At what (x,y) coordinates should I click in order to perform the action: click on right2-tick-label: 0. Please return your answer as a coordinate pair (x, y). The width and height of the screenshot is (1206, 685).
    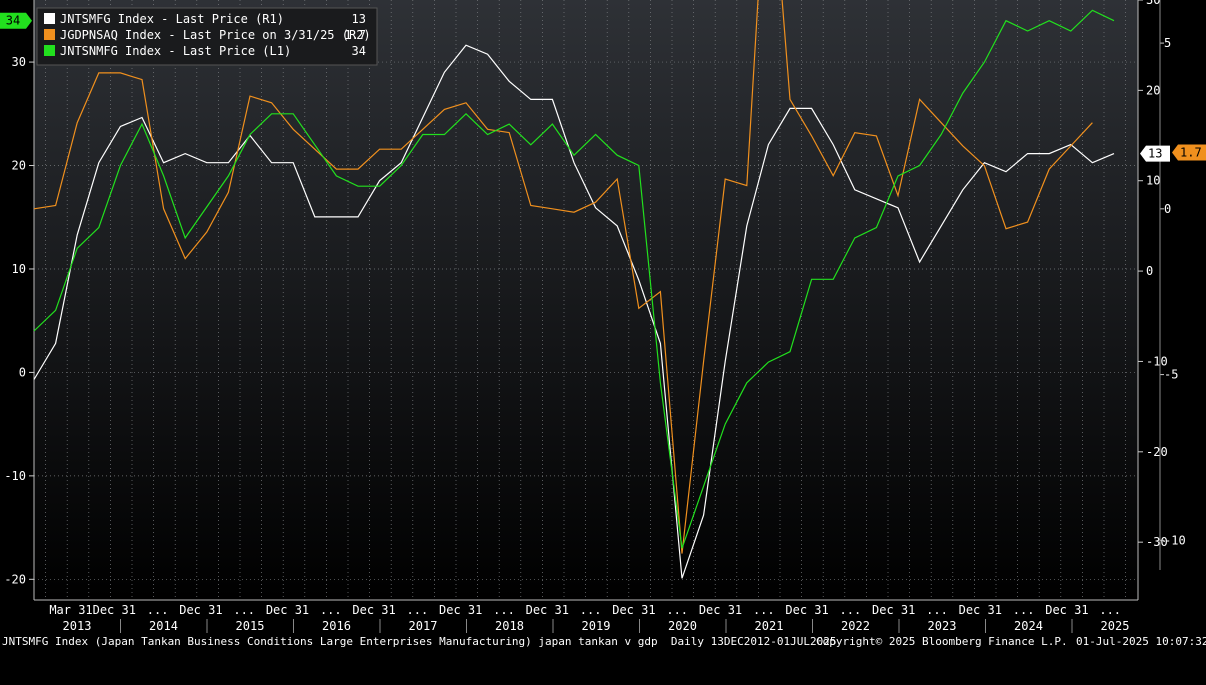
    Looking at the image, I should click on (1167, 209).